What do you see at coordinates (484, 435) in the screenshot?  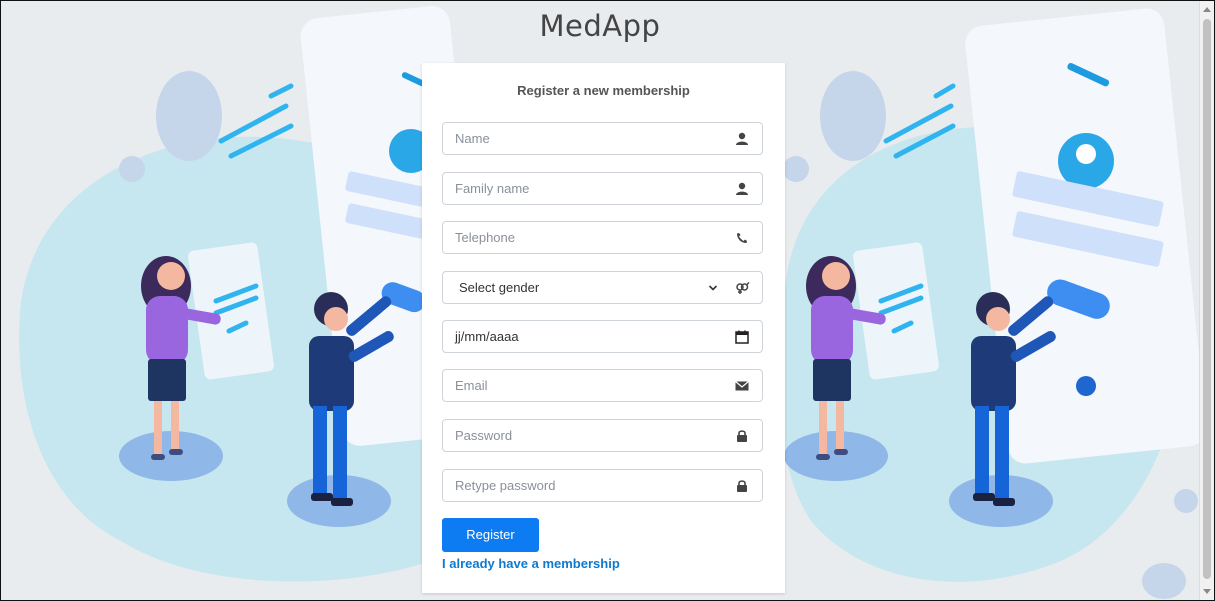 I see `password-placeholder: Password` at bounding box center [484, 435].